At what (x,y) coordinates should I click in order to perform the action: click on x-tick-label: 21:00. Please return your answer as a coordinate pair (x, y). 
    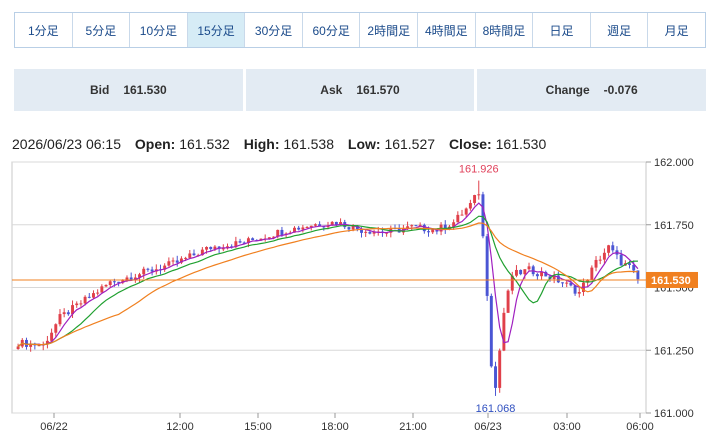
    Looking at the image, I should click on (413, 427).